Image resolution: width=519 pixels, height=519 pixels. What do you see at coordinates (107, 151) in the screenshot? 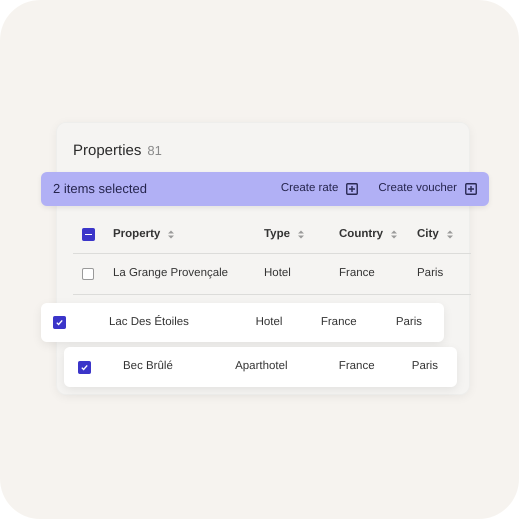
I see `page-title: Properties` at bounding box center [107, 151].